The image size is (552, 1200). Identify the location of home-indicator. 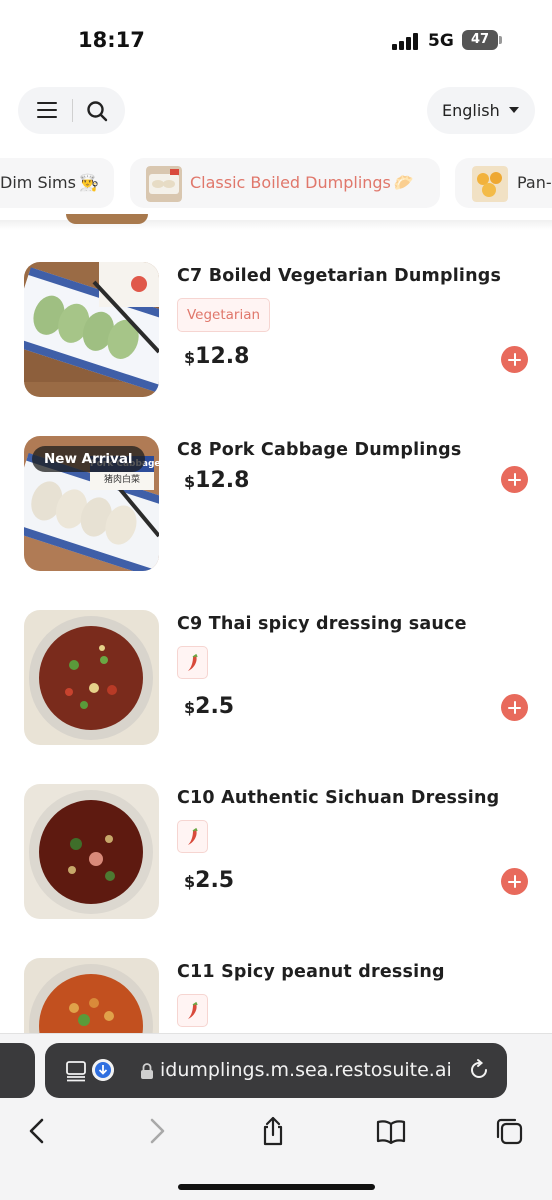
(276, 1187).